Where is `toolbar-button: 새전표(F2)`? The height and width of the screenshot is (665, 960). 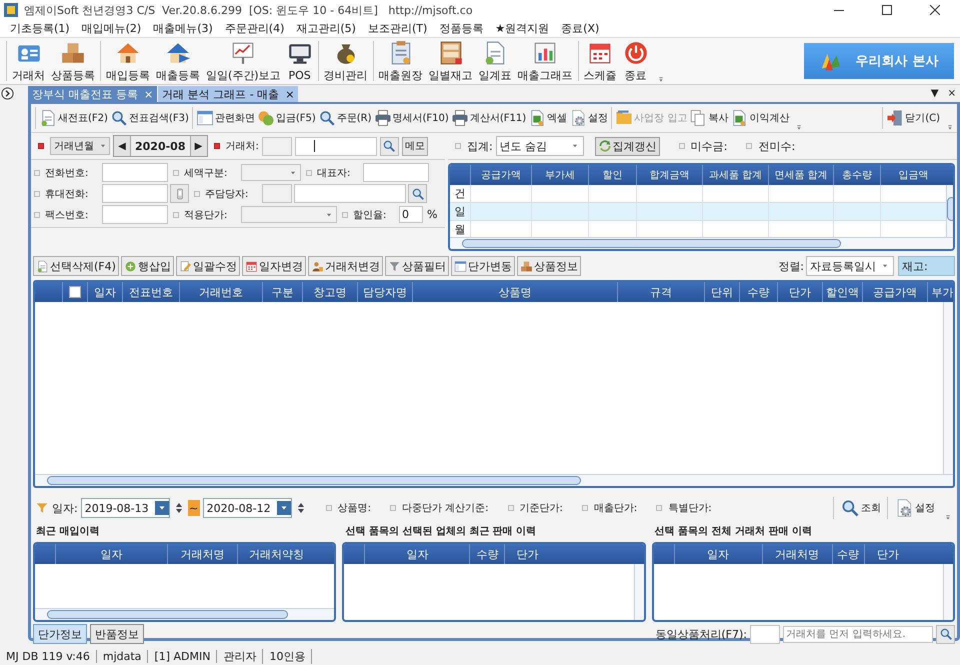
toolbar-button: 새전표(F2) is located at coordinates (73, 118).